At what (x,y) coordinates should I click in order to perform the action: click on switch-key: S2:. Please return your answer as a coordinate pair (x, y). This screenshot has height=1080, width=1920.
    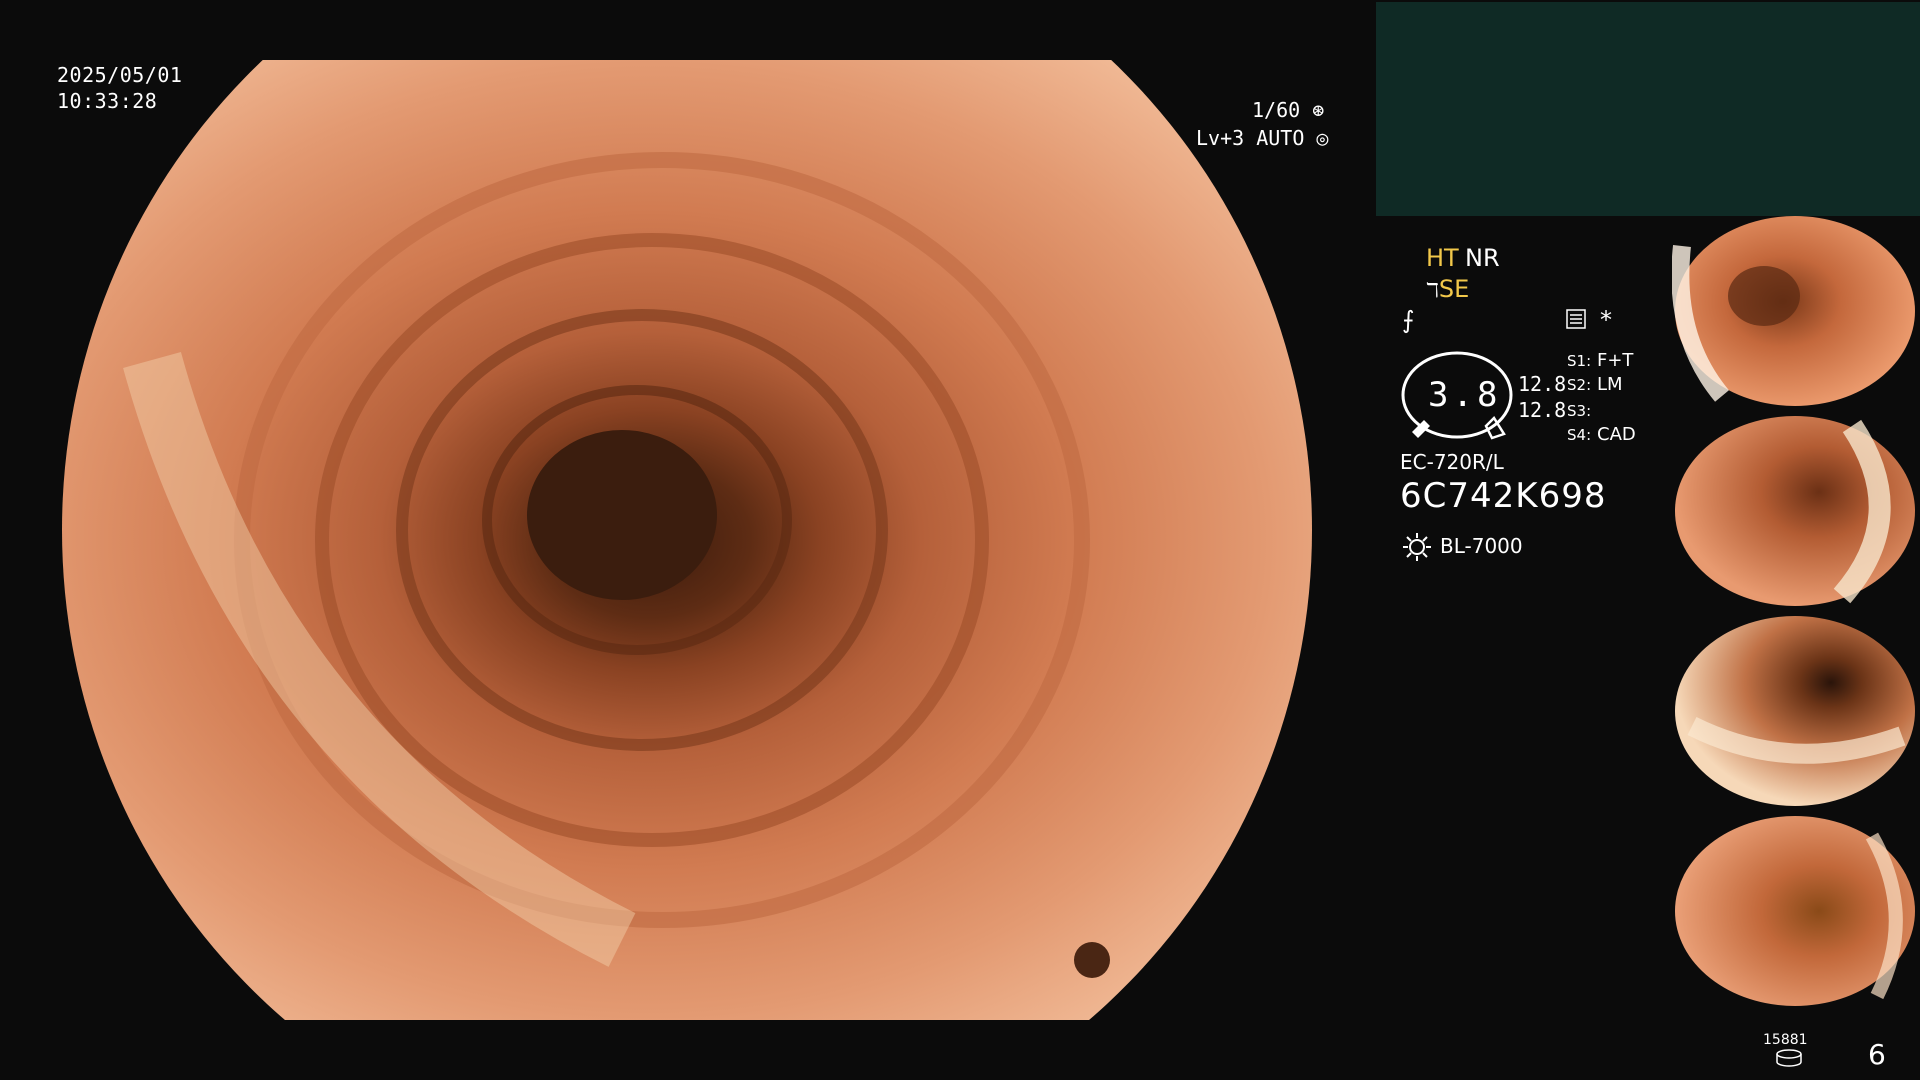
    Looking at the image, I should click on (1579, 385).